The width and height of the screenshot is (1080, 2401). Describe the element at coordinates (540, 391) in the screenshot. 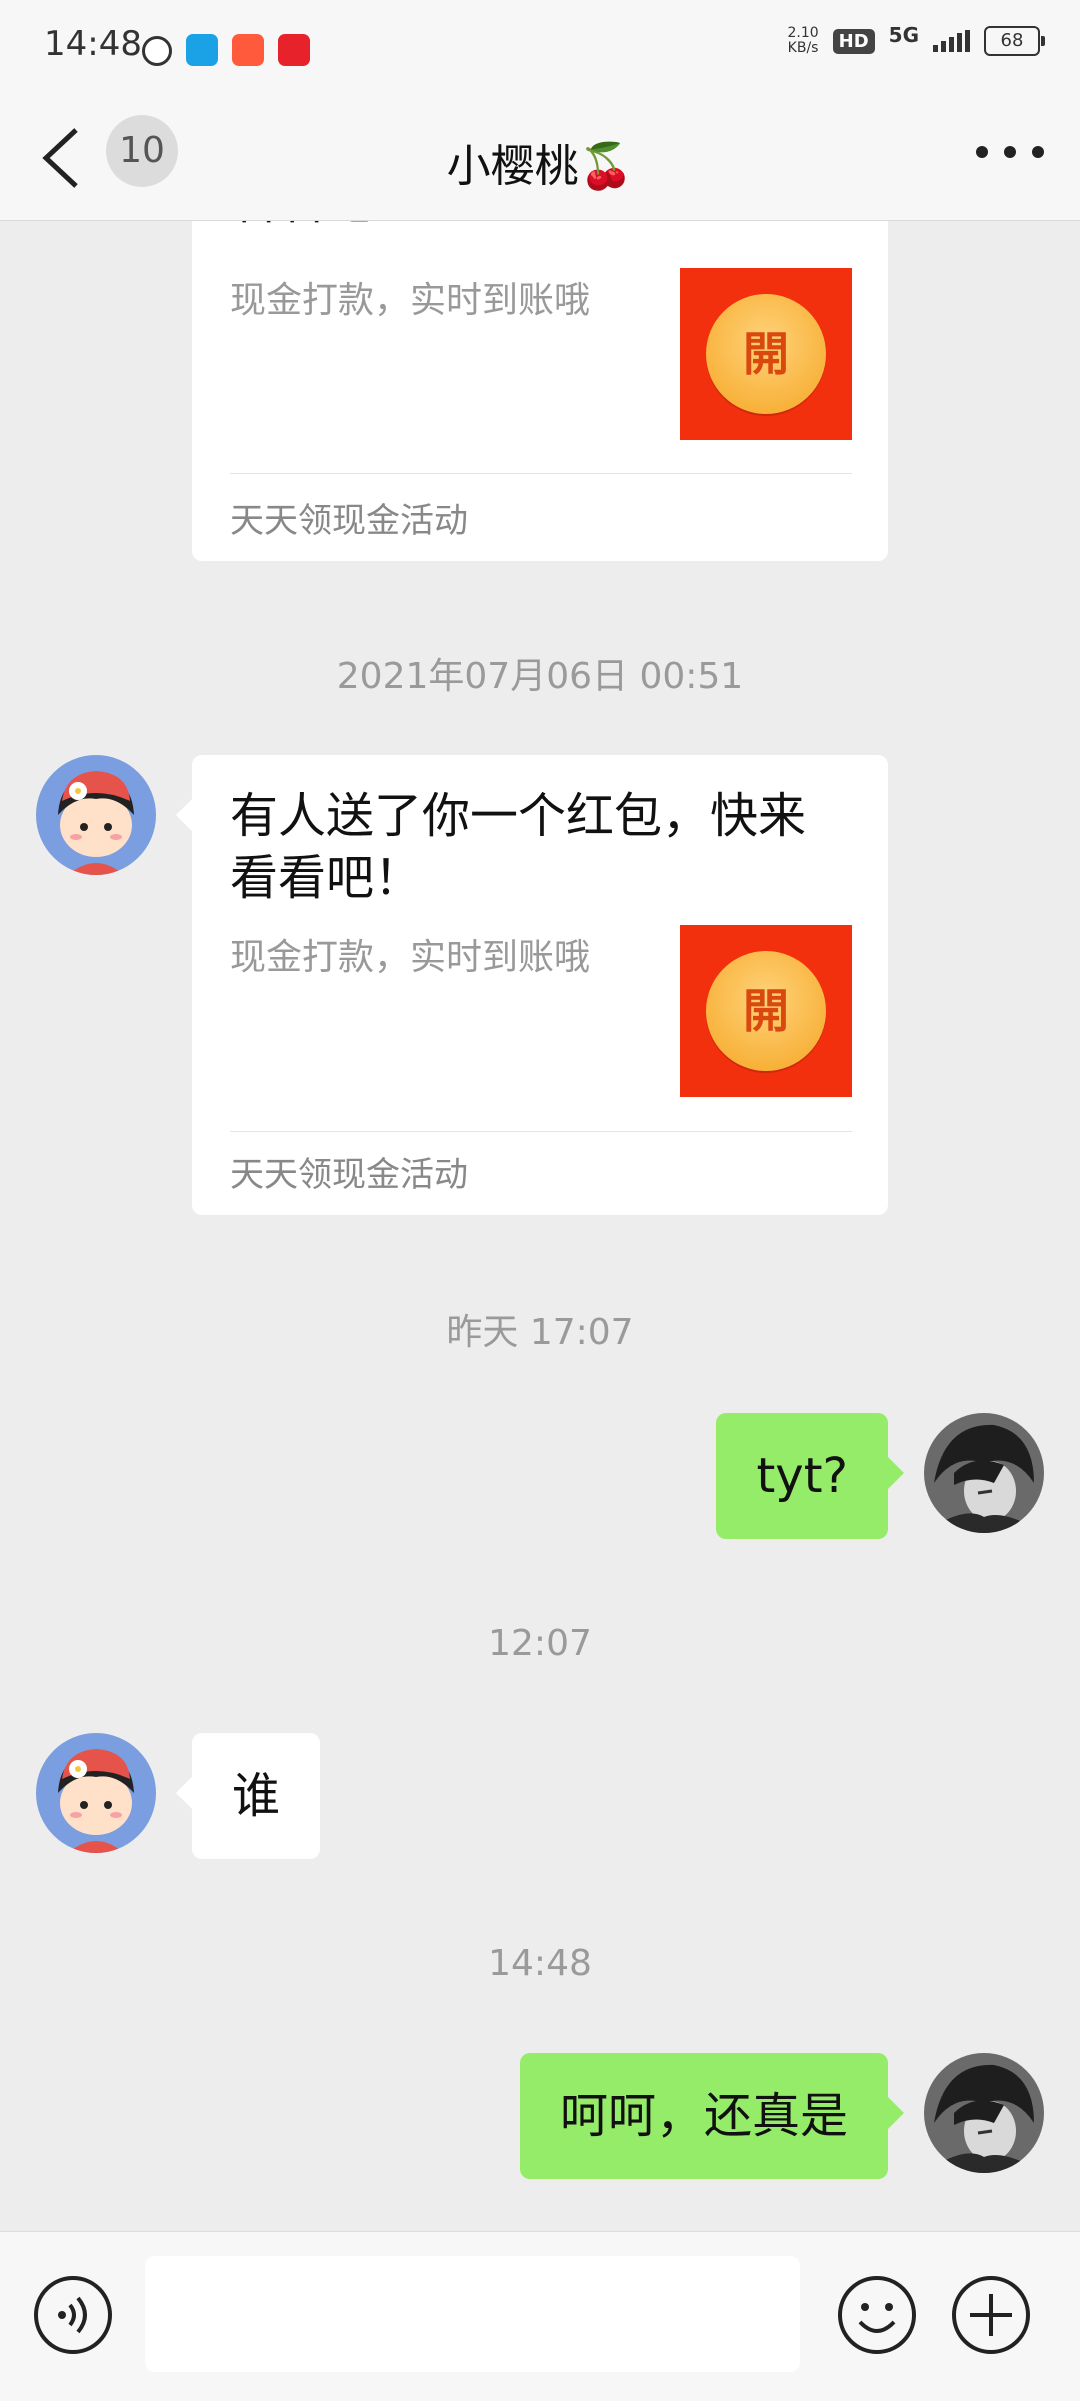

I see `red-packet-card: 看看吧！ 现金打款，实时到账哦 開 天天领现金活动` at that location.